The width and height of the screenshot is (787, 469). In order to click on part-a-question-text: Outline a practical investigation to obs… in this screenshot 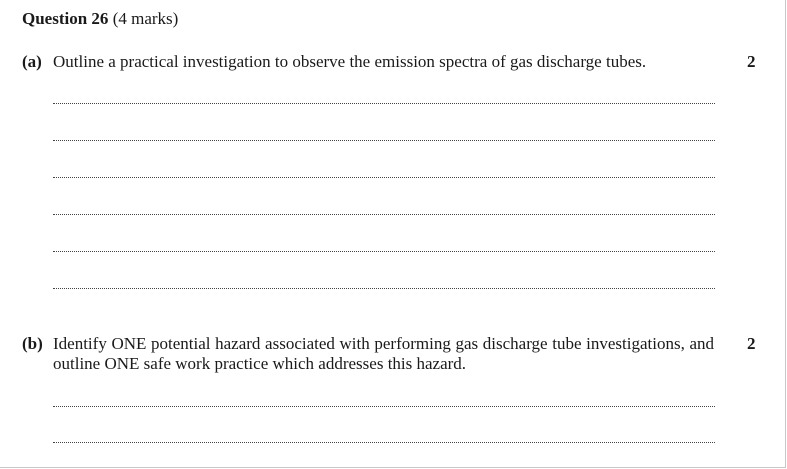, I will do `click(350, 61)`.